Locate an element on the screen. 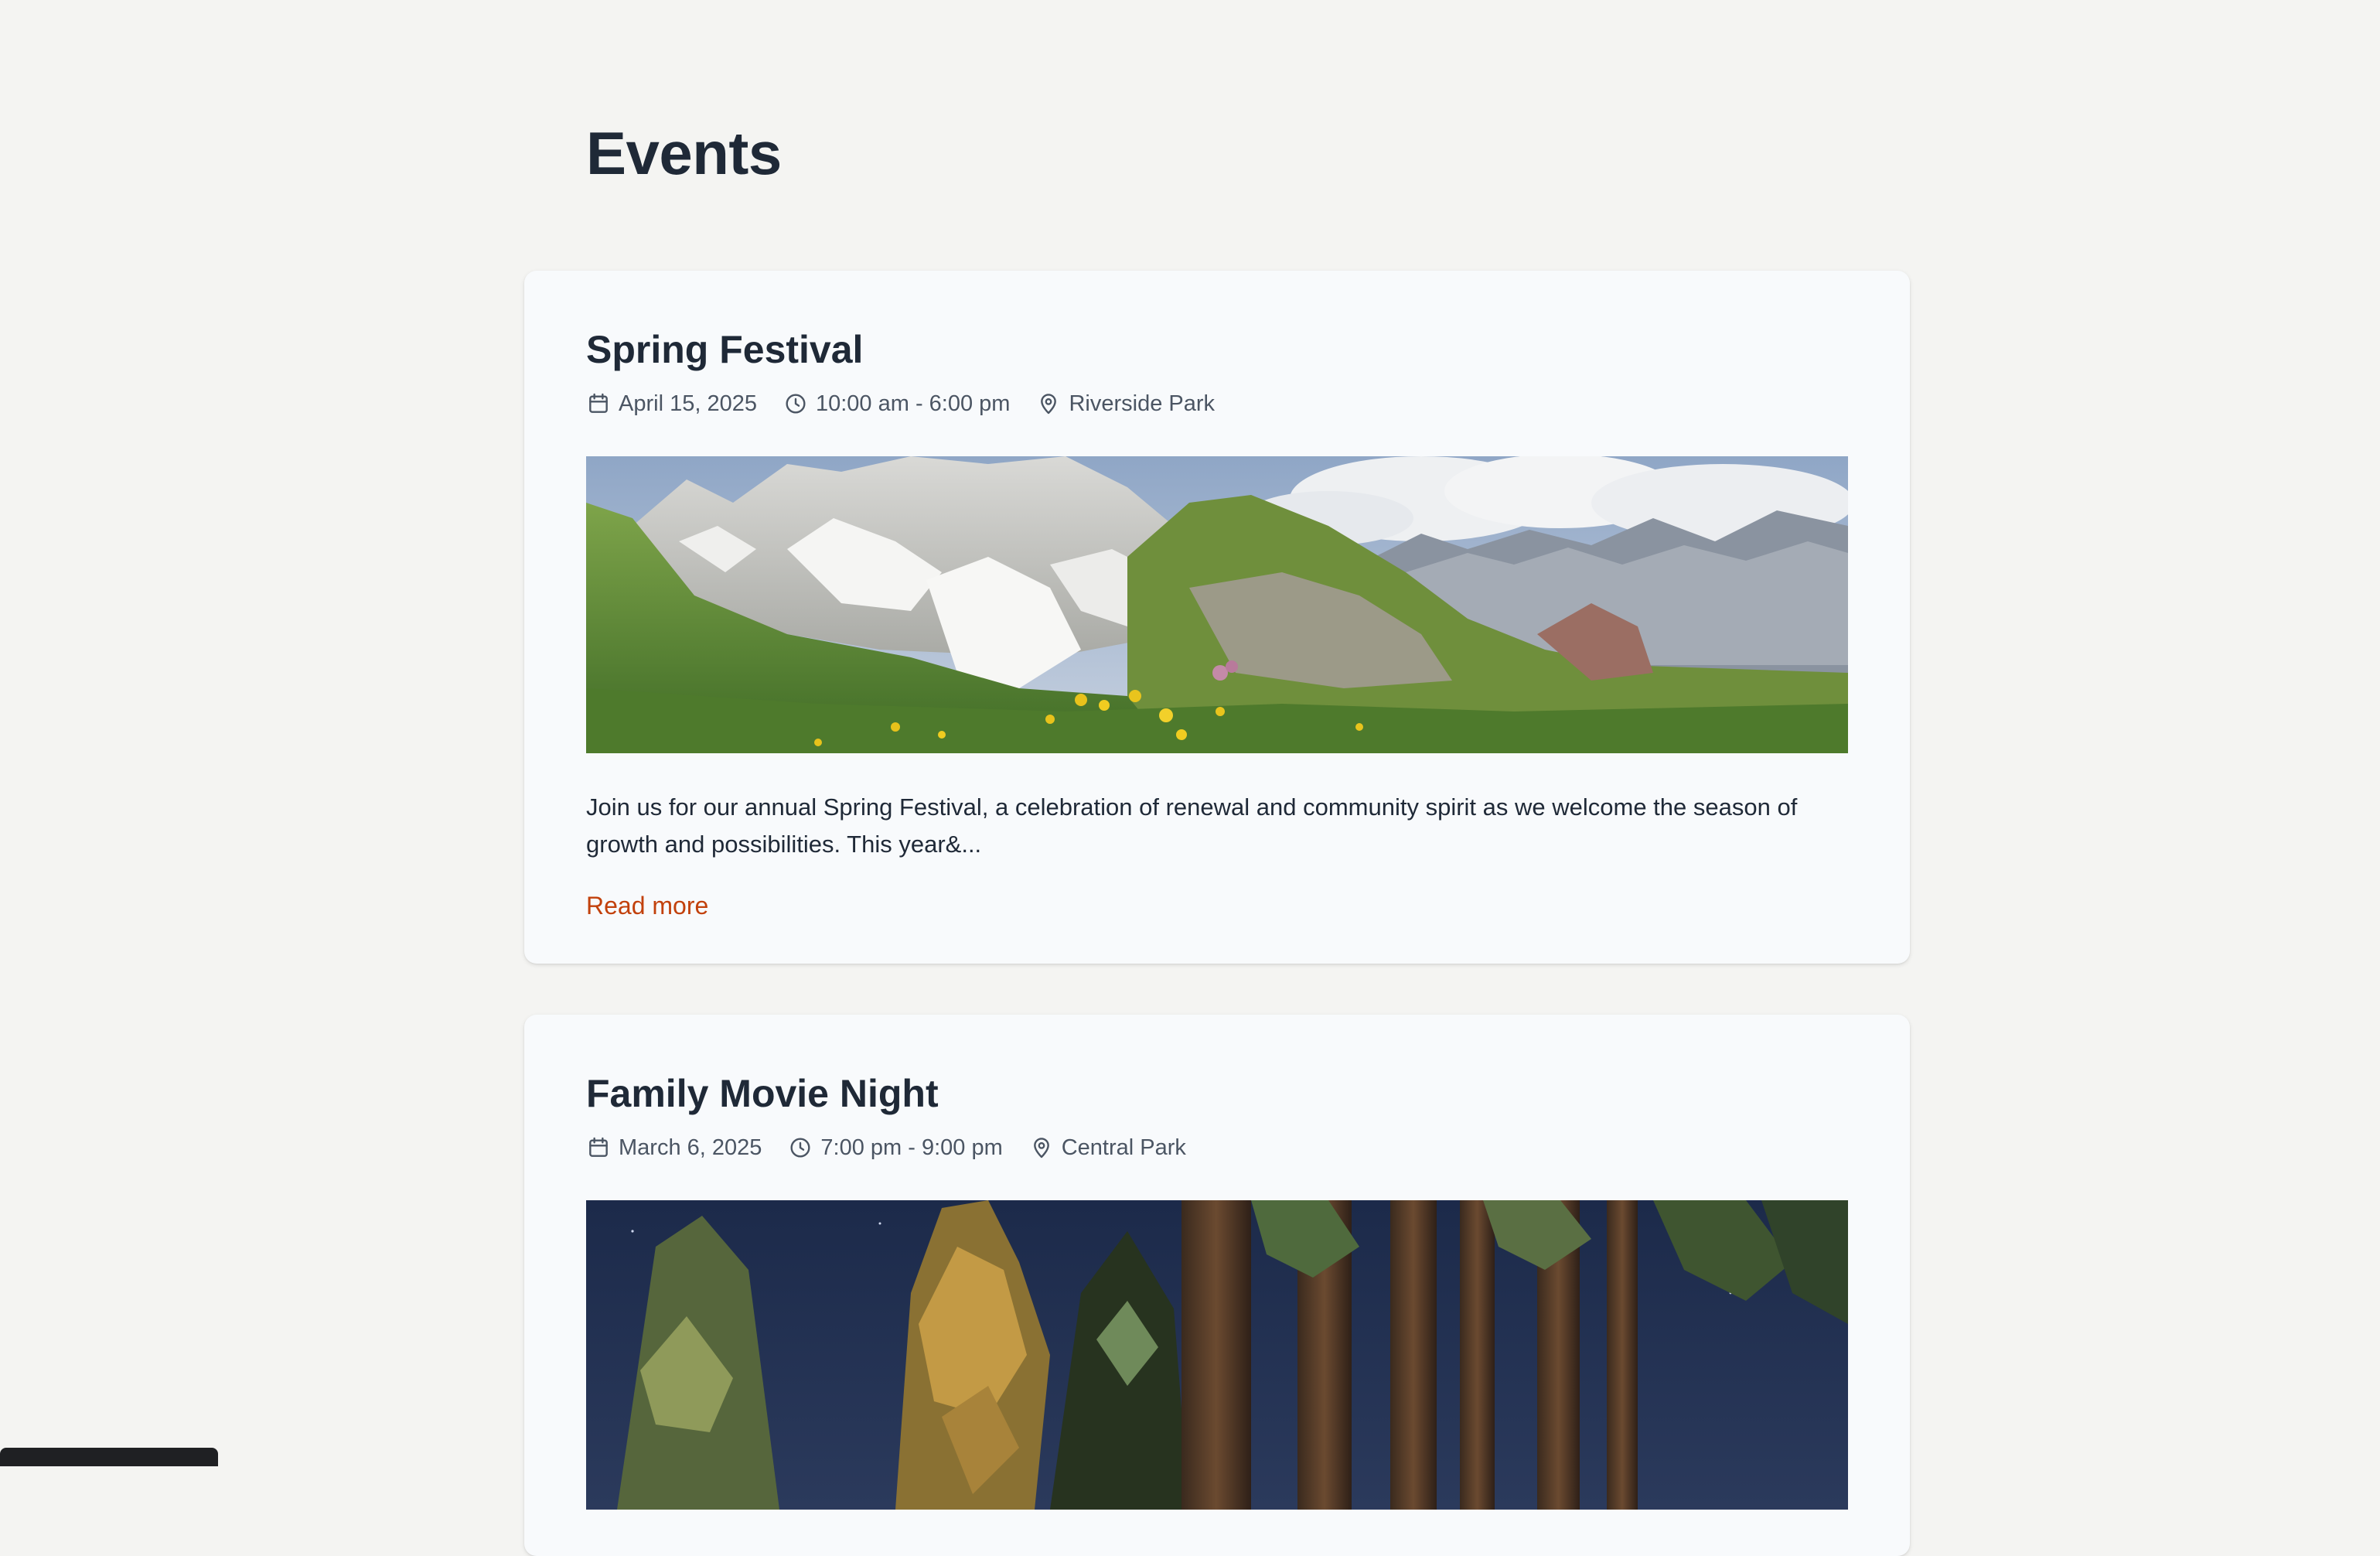 This screenshot has height=1556, width=2380. event-title: Family Movie Night is located at coordinates (762, 1093).